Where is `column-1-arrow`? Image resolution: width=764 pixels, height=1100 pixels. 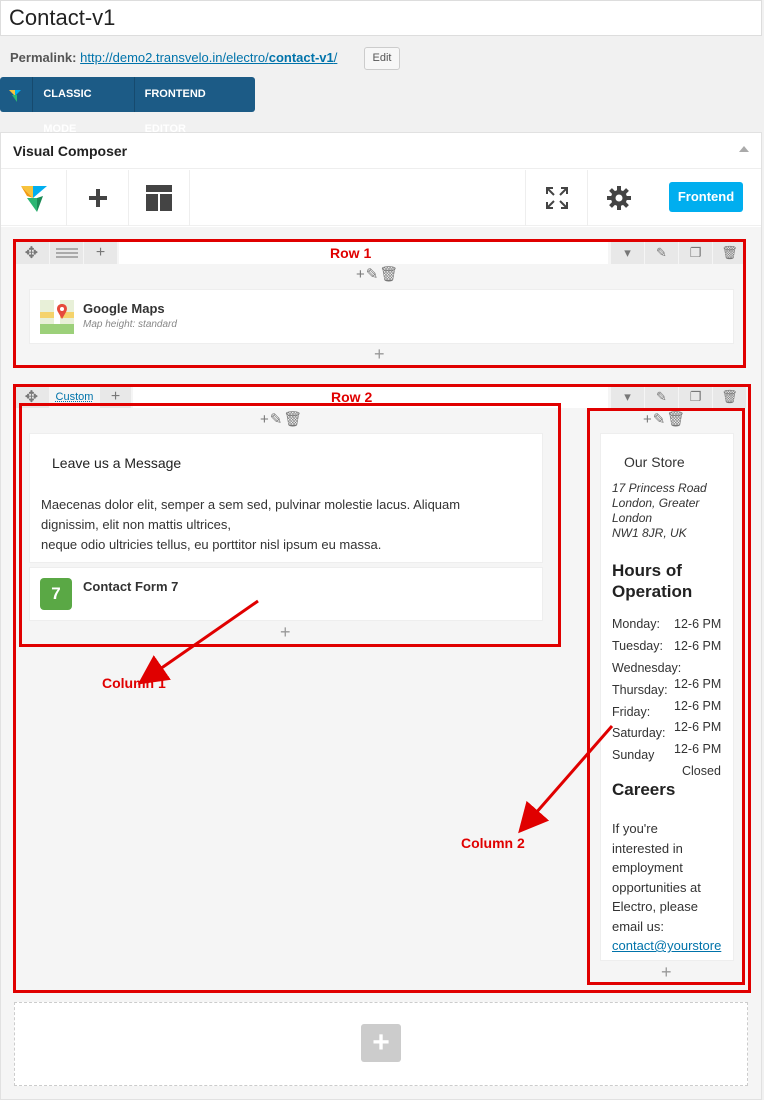 column-1-arrow is located at coordinates (198, 642).